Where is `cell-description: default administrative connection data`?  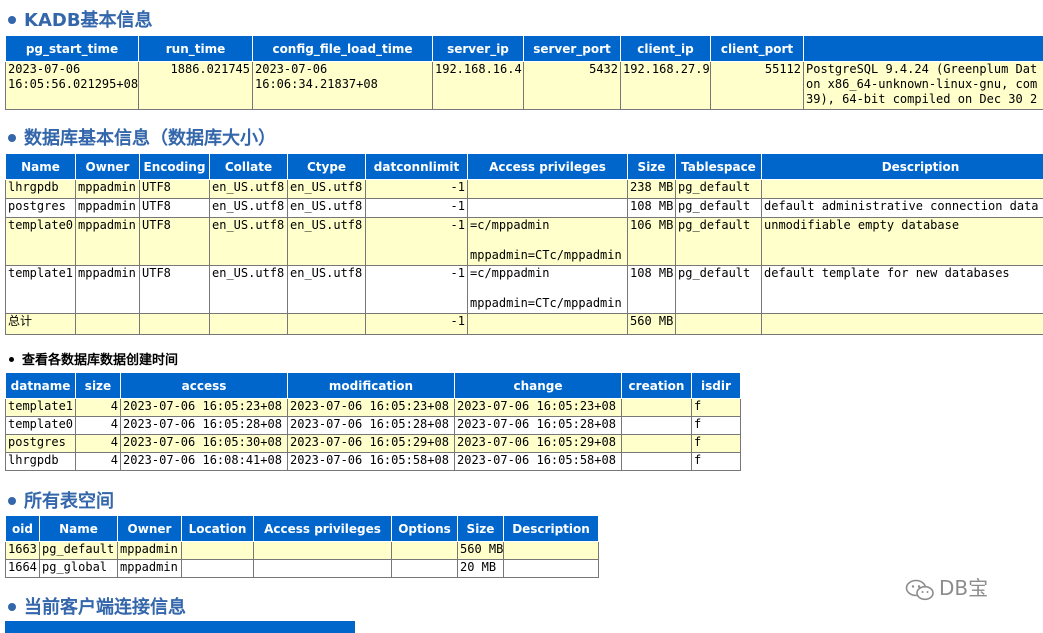 cell-description: default administrative connection data is located at coordinates (902, 208).